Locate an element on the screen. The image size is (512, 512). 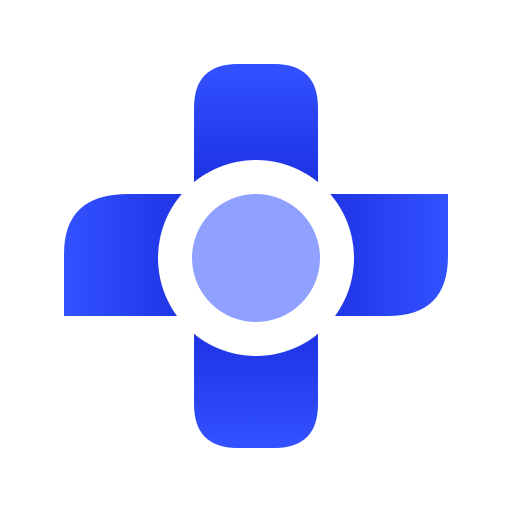
center-dot is located at coordinates (256, 258).